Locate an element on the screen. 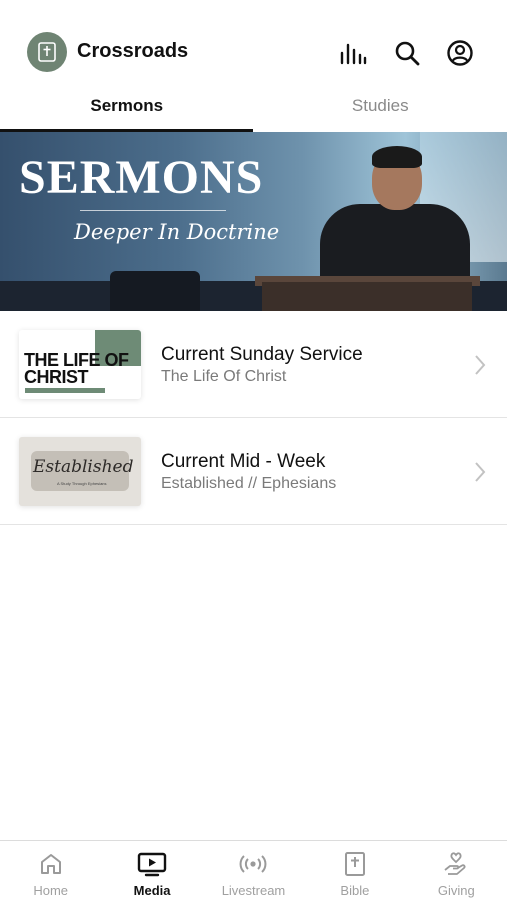 Image resolution: width=507 pixels, height=900 pixels. series-thumbnail: THE LIFE OF CHRIST is located at coordinates (80, 364).